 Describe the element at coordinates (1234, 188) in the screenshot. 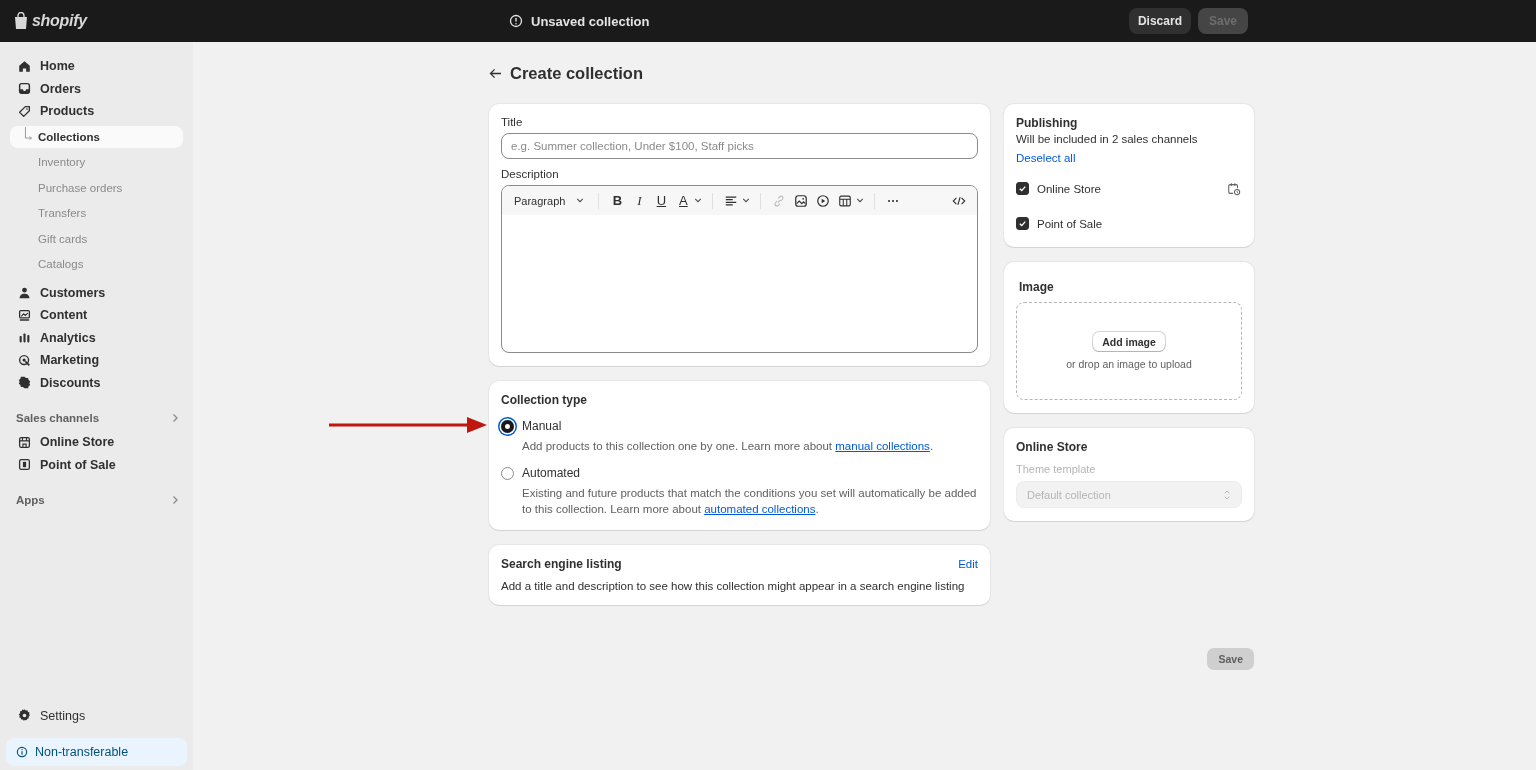

I see `calendar-clock-icon` at that location.